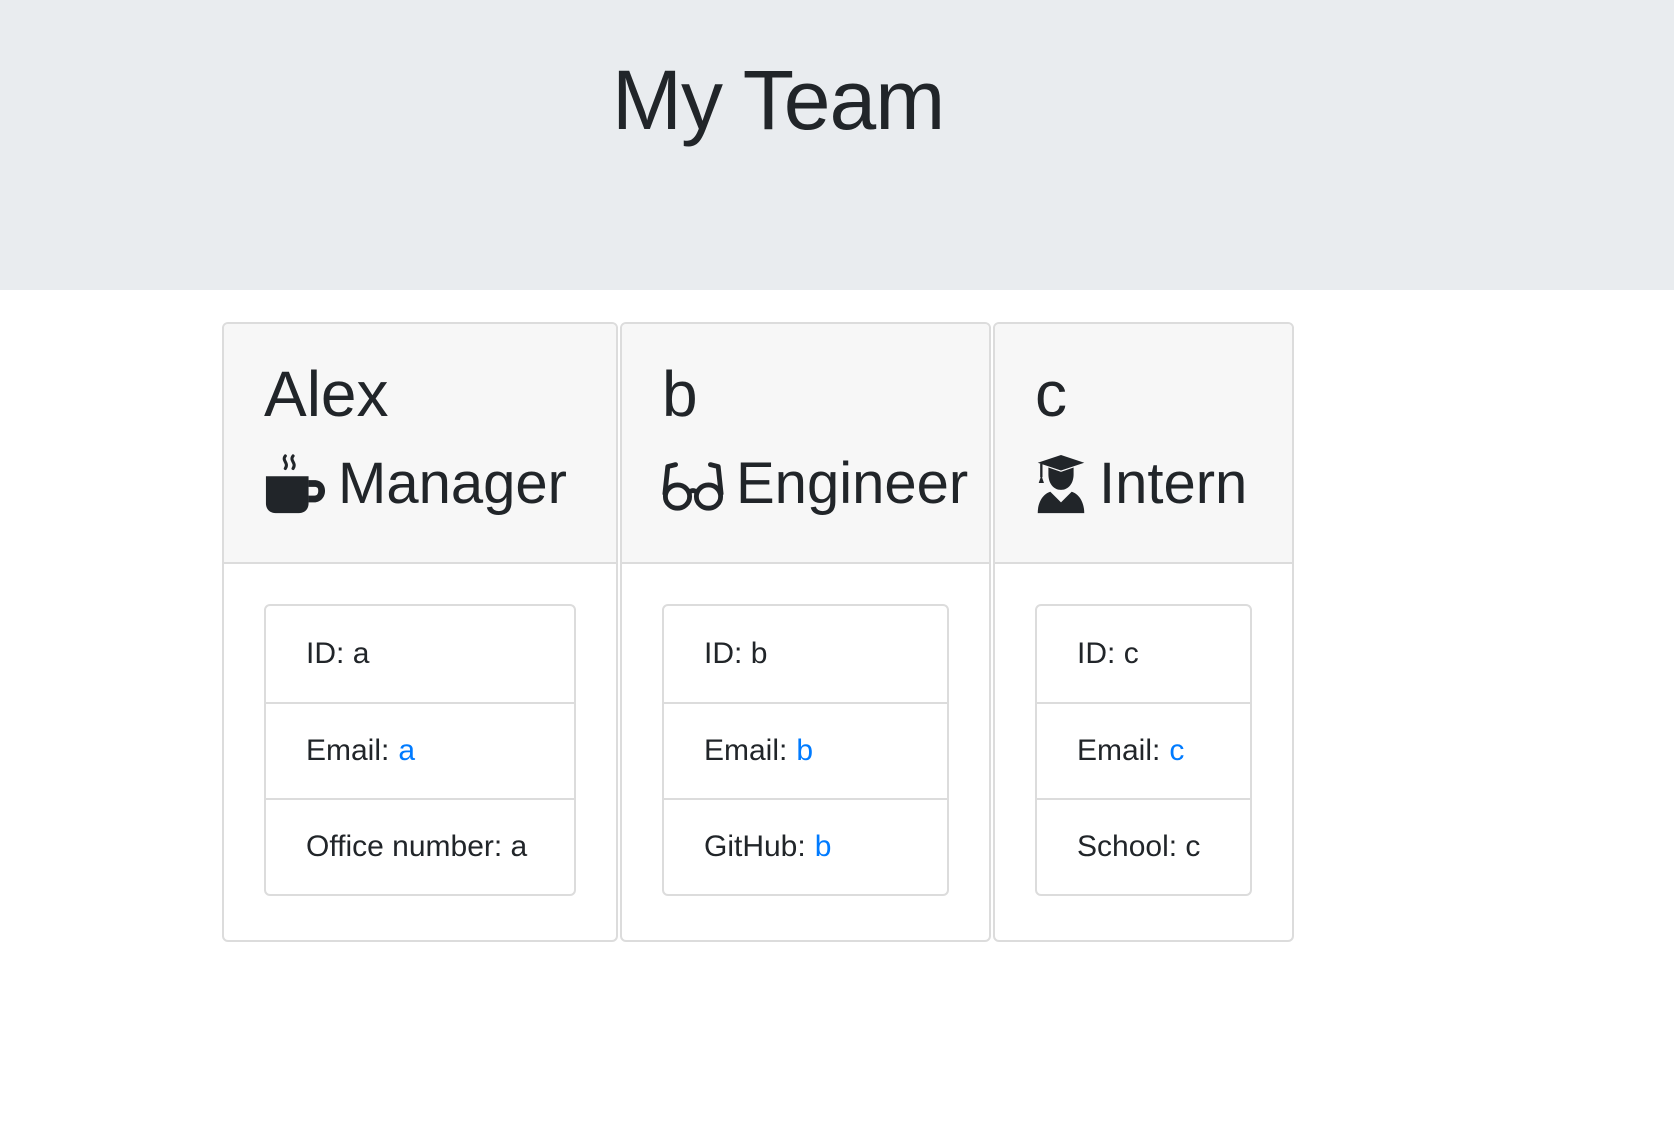 Image resolution: width=1674 pixels, height=1136 pixels. I want to click on employee-name: c, so click(1051, 394).